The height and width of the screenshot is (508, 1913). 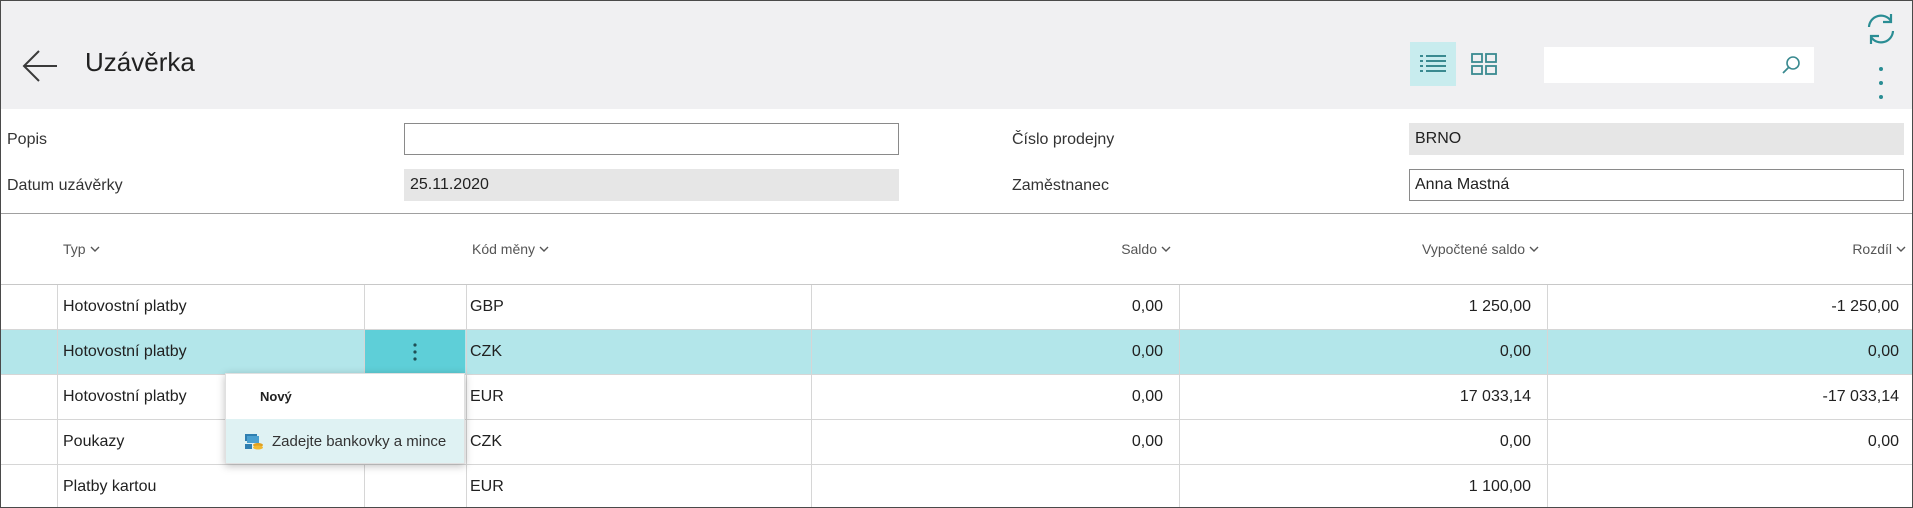 I want to click on popis-field, so click(x=651, y=139).